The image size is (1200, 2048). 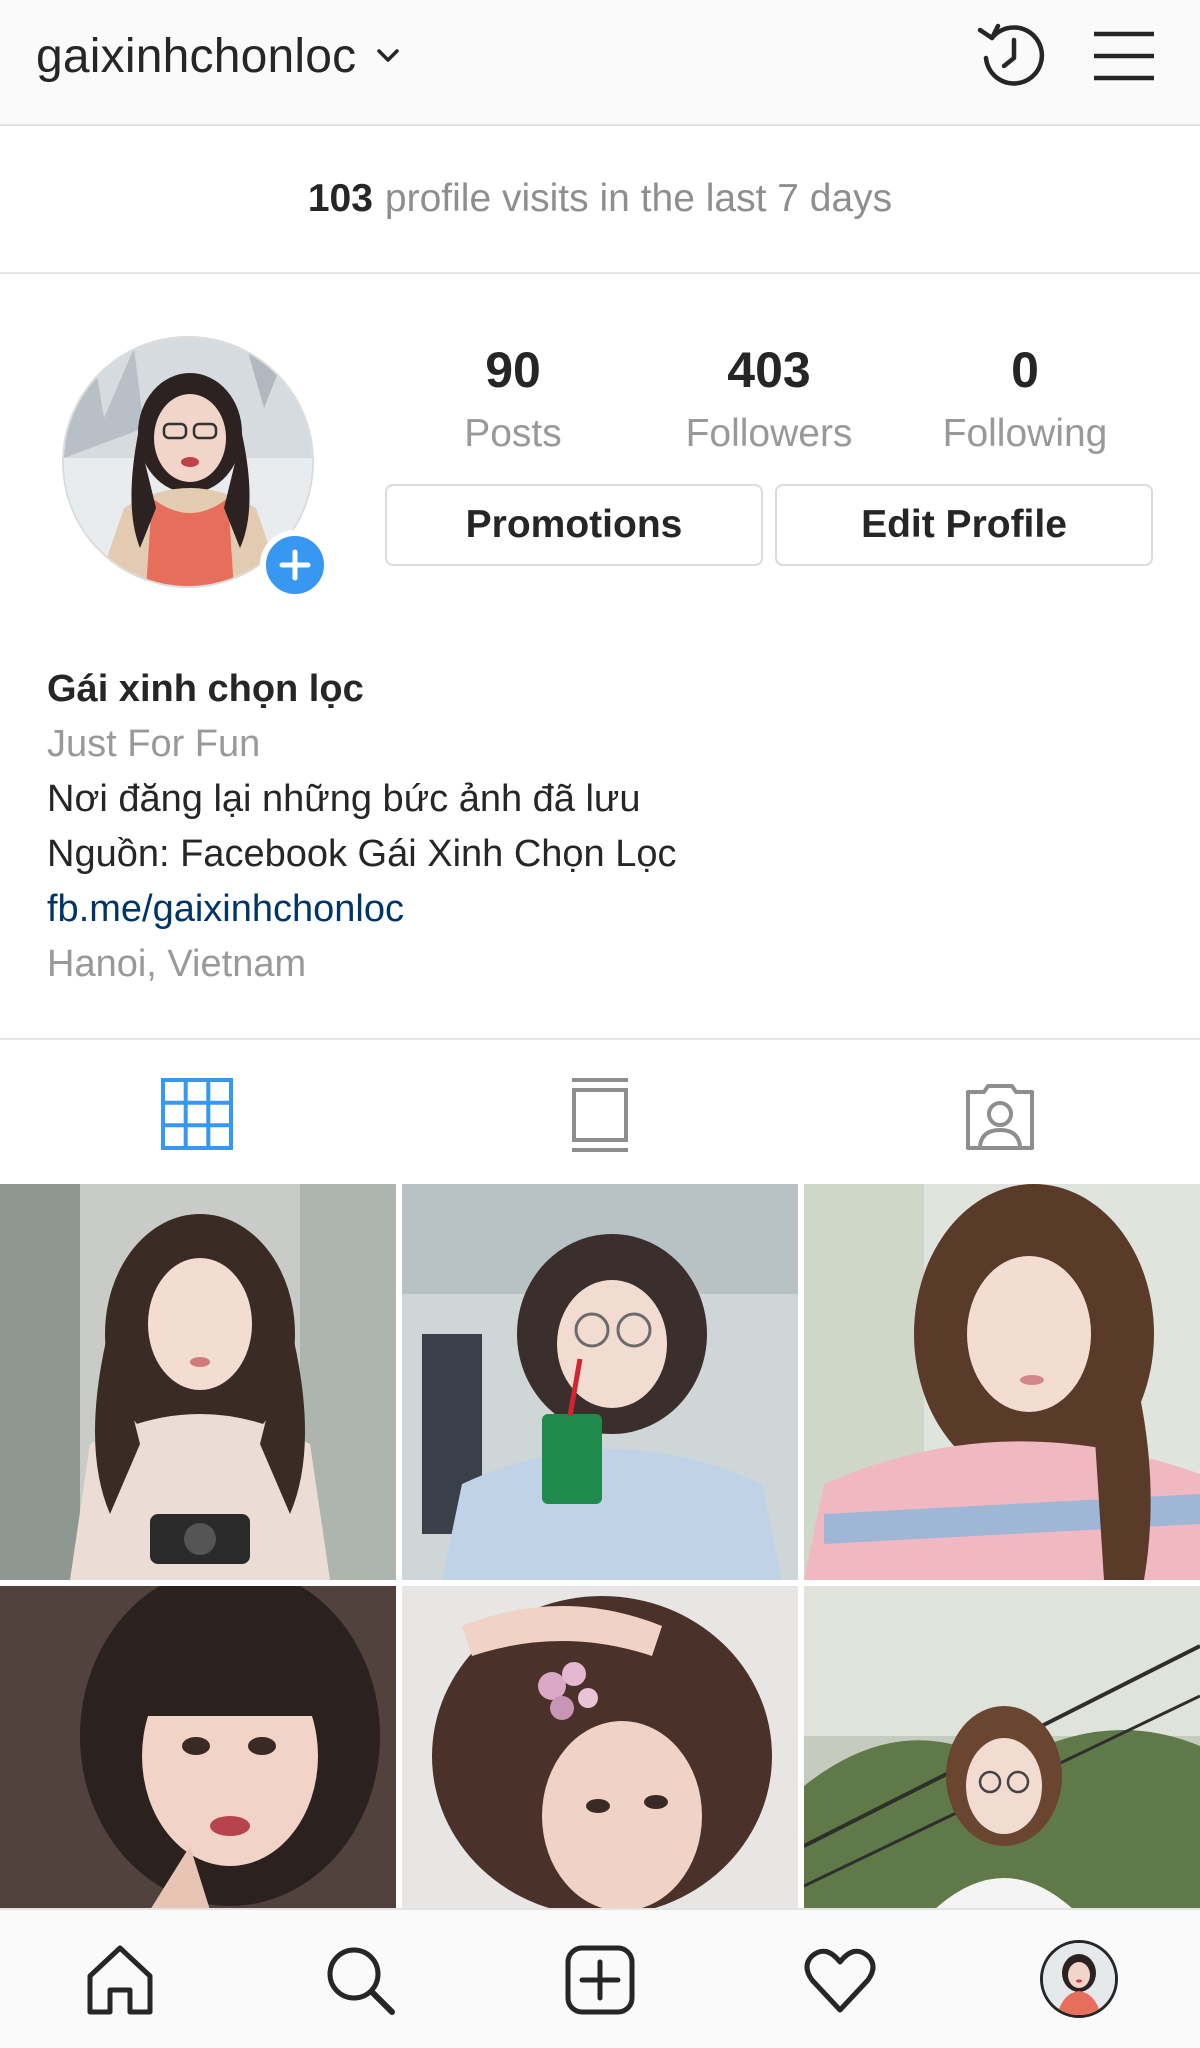 I want to click on profile-avatar-wrap, so click(x=196, y=468).